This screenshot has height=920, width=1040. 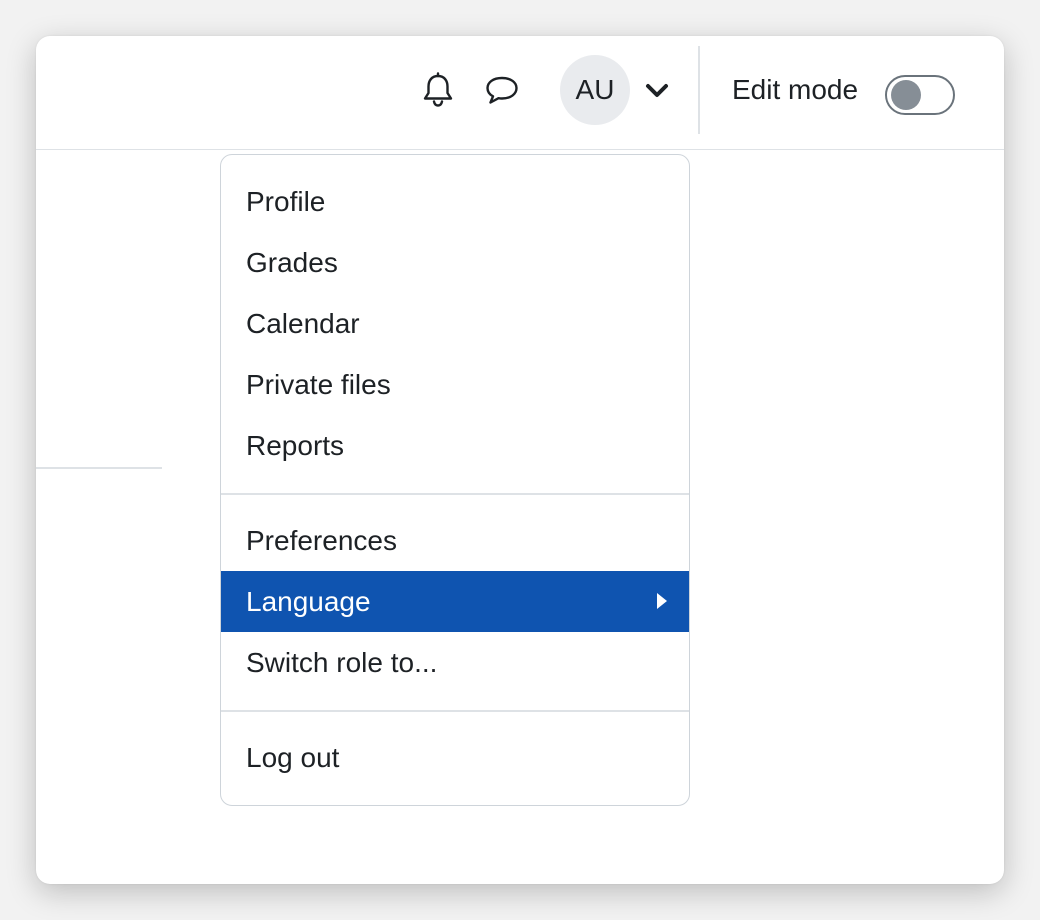 I want to click on menu-item-private-files: Private files, so click(x=455, y=384).